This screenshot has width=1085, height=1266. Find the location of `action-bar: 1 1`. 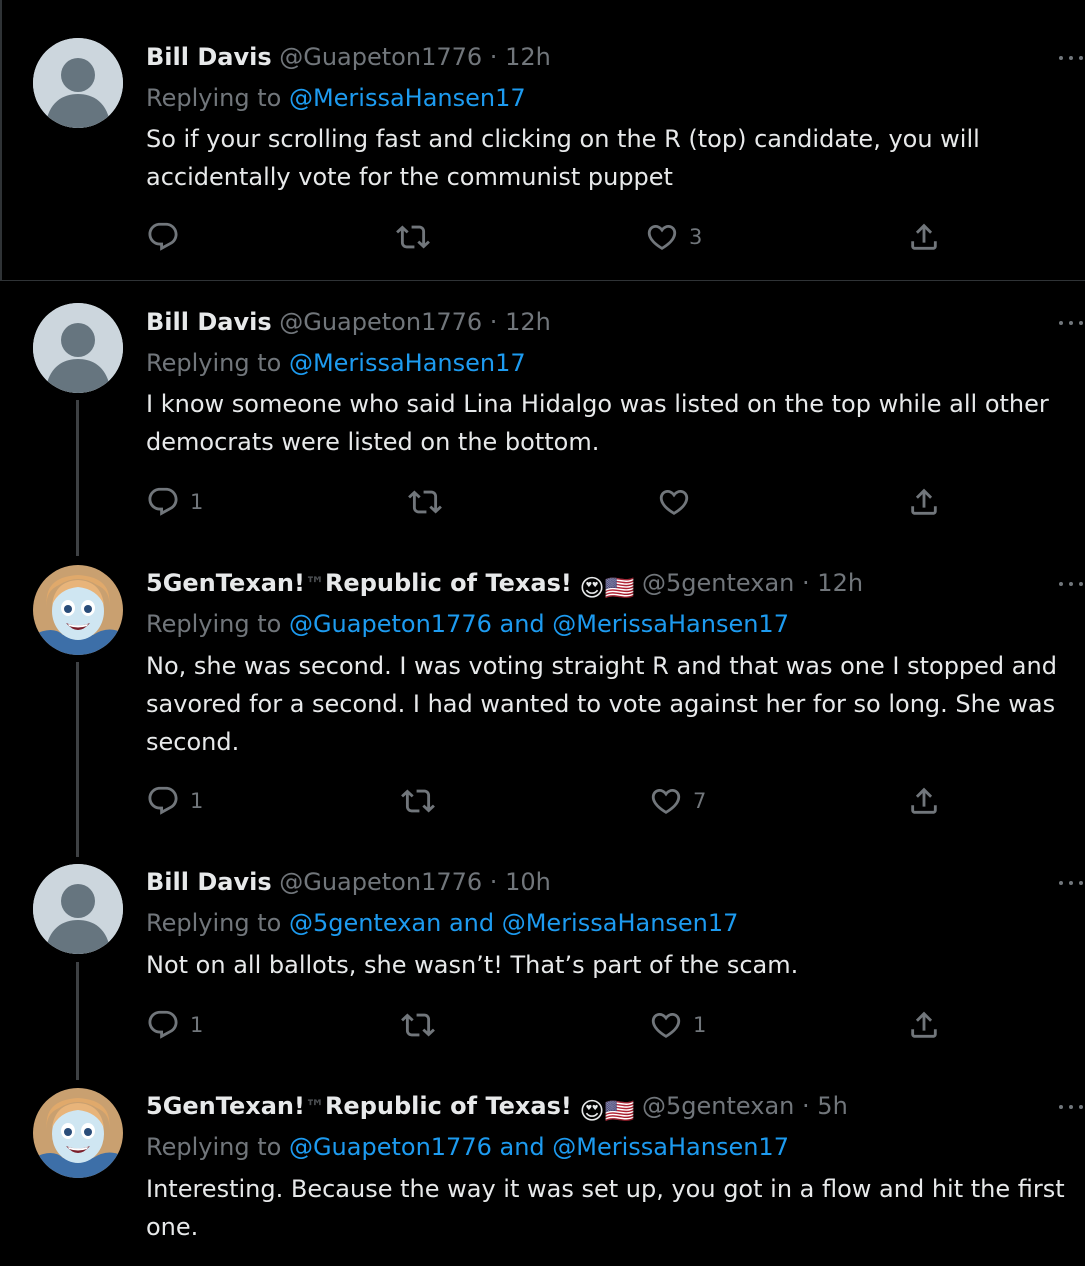

action-bar: 1 1 is located at coordinates (546, 1025).